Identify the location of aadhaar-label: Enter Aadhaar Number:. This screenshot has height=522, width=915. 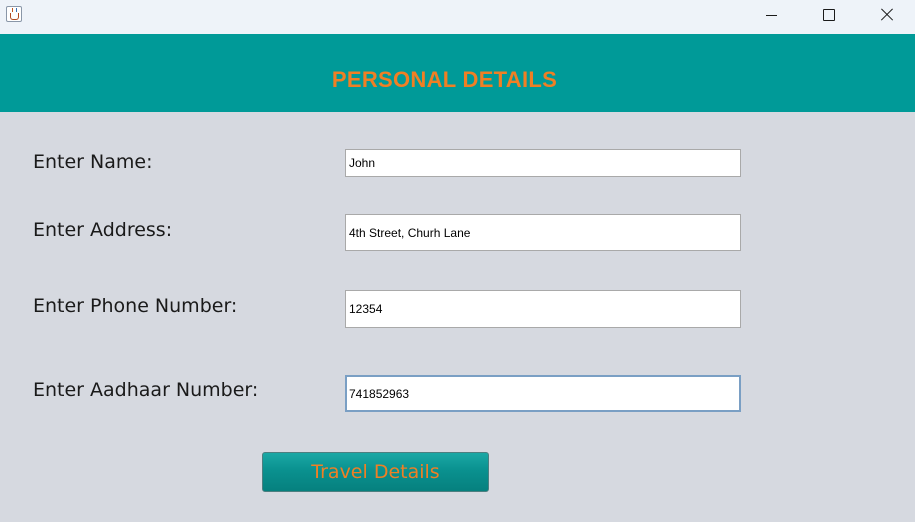
(146, 390).